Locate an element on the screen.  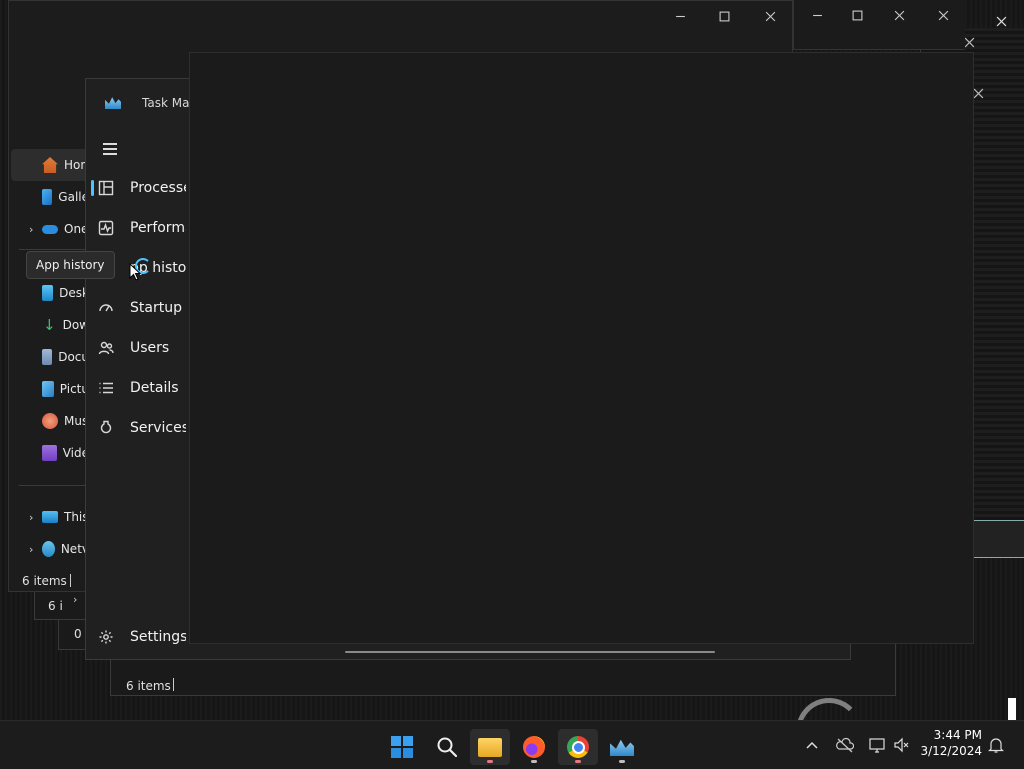
settings-label: Settings is located at coordinates (158, 637).